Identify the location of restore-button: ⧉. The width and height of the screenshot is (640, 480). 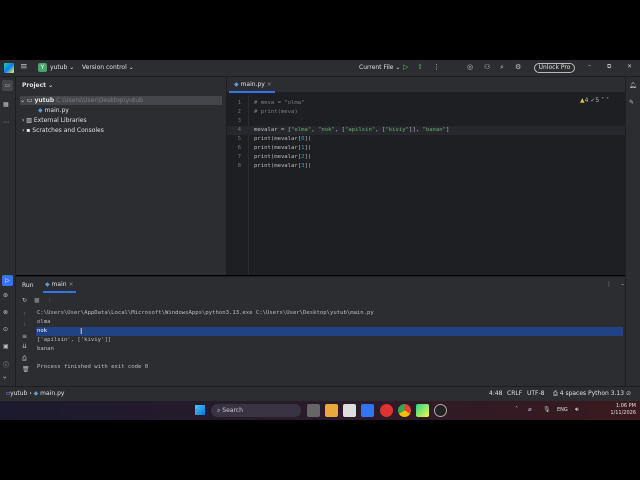
(609, 67).